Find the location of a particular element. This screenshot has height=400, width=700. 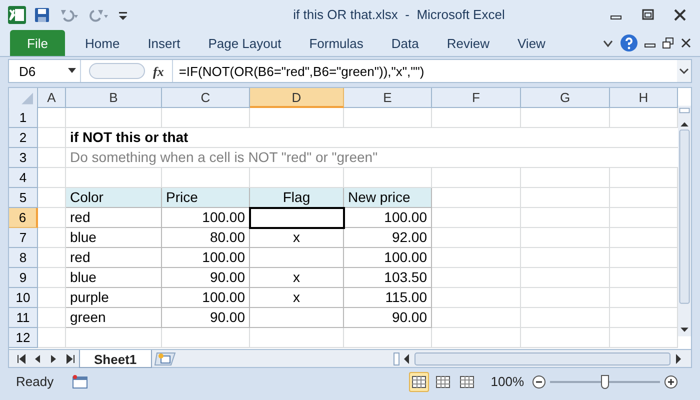

table-cell: 115.00 is located at coordinates (388, 298).